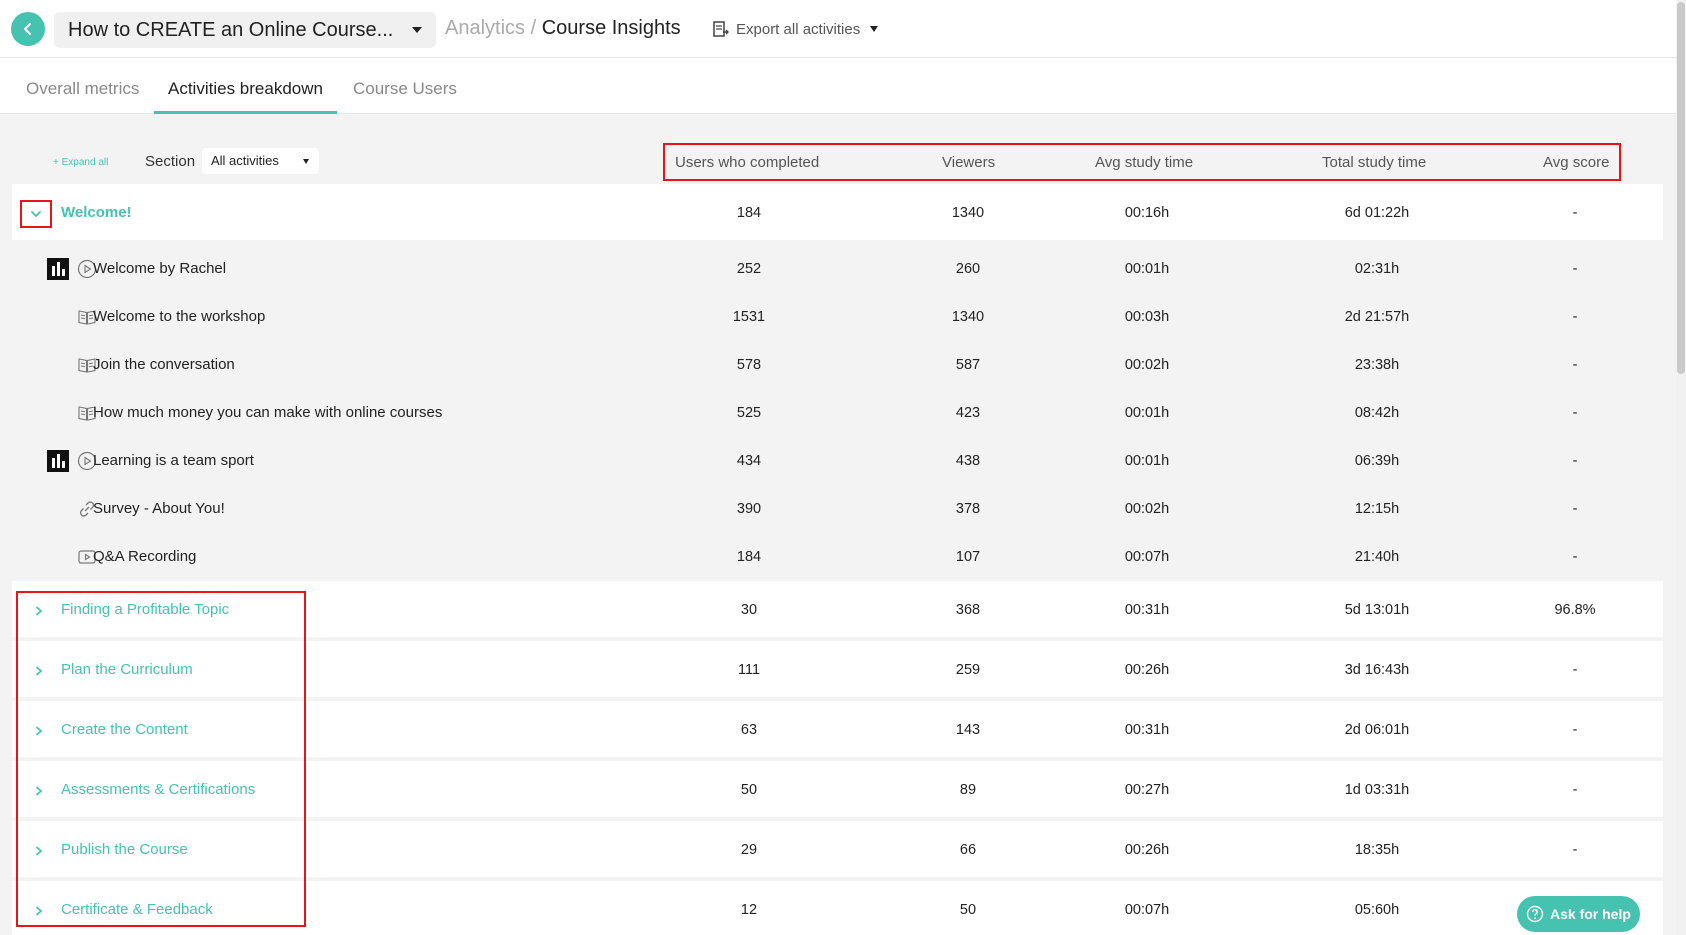 The height and width of the screenshot is (935, 1686). Describe the element at coordinates (306, 161) in the screenshot. I see `caret-down-icon` at that location.